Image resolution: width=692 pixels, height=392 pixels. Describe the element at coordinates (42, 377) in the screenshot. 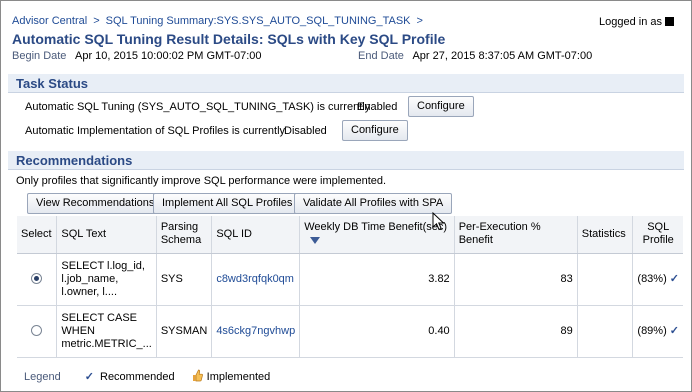

I see `legend-label: Legend` at that location.